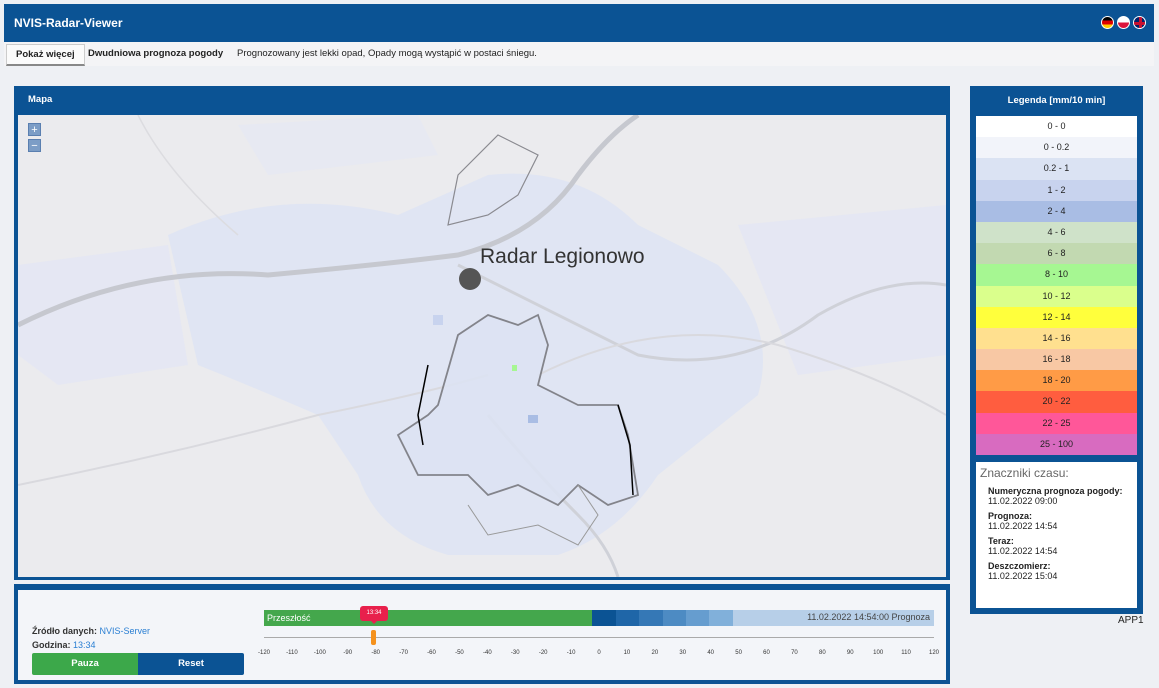 This screenshot has height=688, width=1159. Describe the element at coordinates (373, 637) in the screenshot. I see `time-slider-handle` at that location.